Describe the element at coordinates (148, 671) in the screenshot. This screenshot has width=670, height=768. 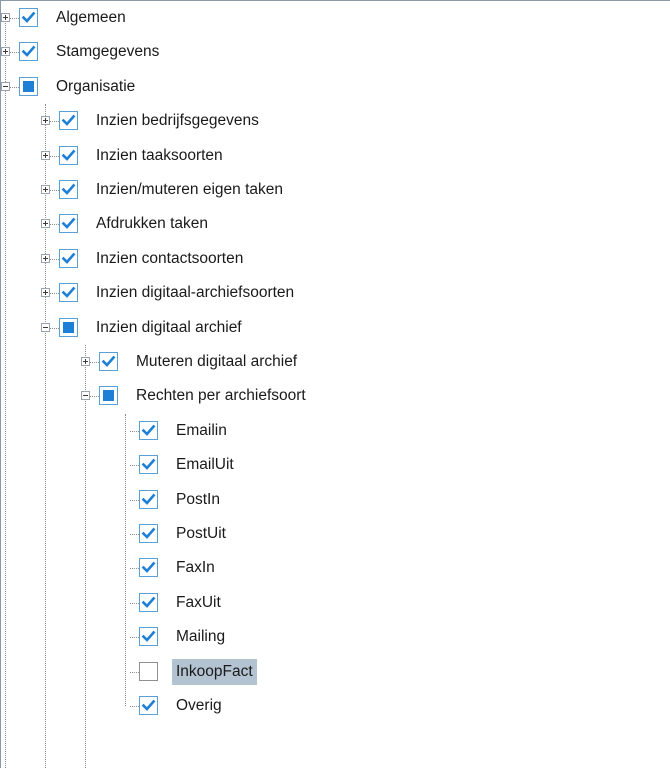
I see `checkbox-unchecked` at that location.